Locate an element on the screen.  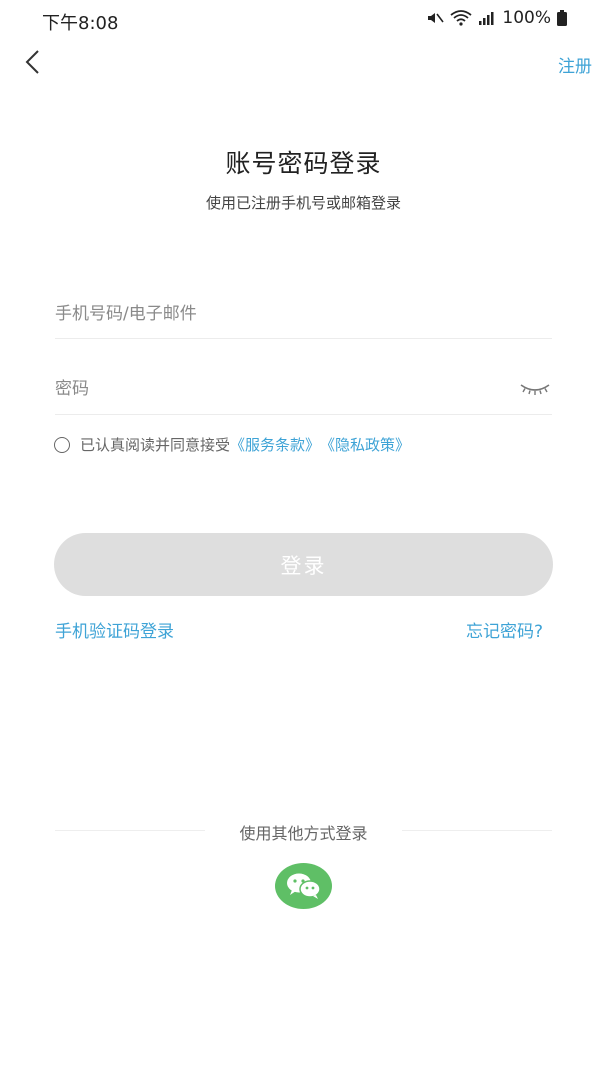
forgot-password-link: 忘记密码? is located at coordinates (504, 629).